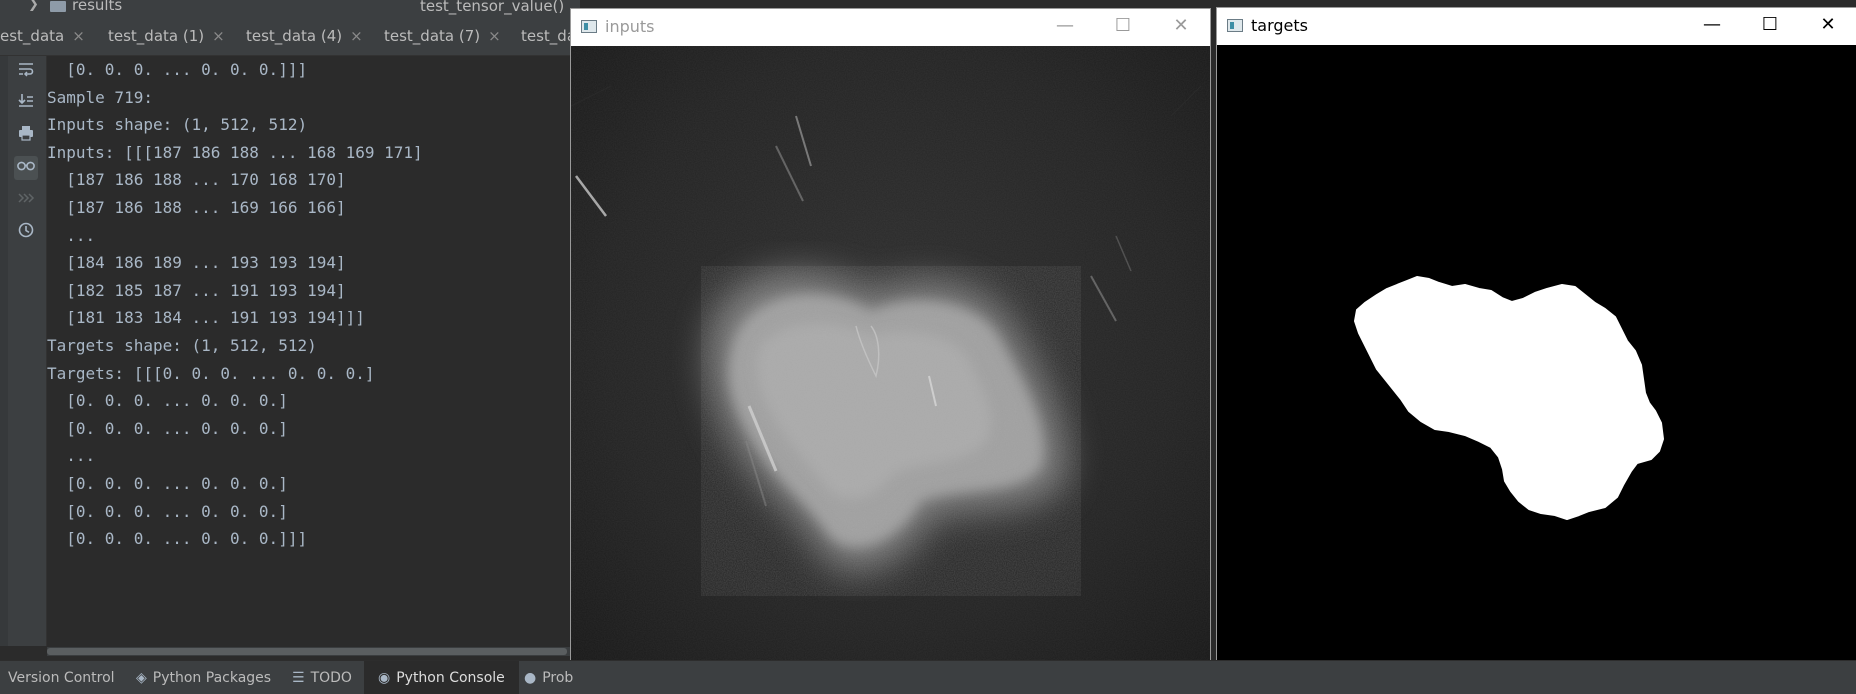 The width and height of the screenshot is (1856, 694). Describe the element at coordinates (432, 36) in the screenshot. I see `tab-label: test_data (7)` at that location.